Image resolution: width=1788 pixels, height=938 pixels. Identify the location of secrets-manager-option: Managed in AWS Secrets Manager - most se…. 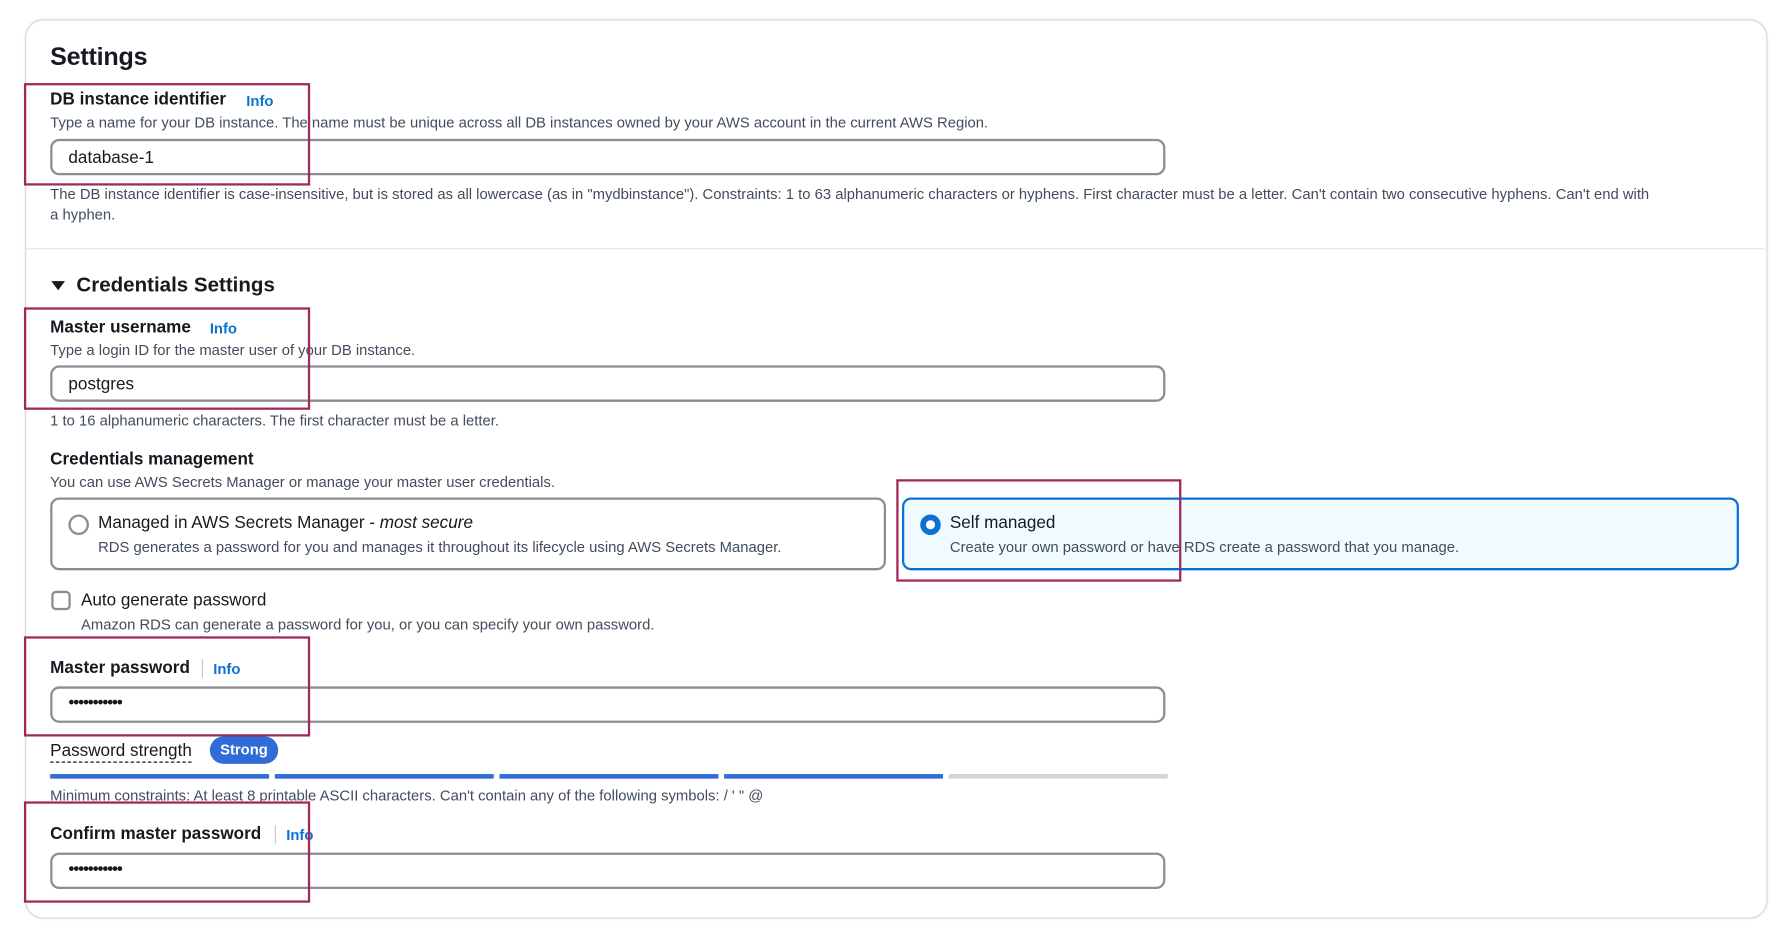
(468, 534).